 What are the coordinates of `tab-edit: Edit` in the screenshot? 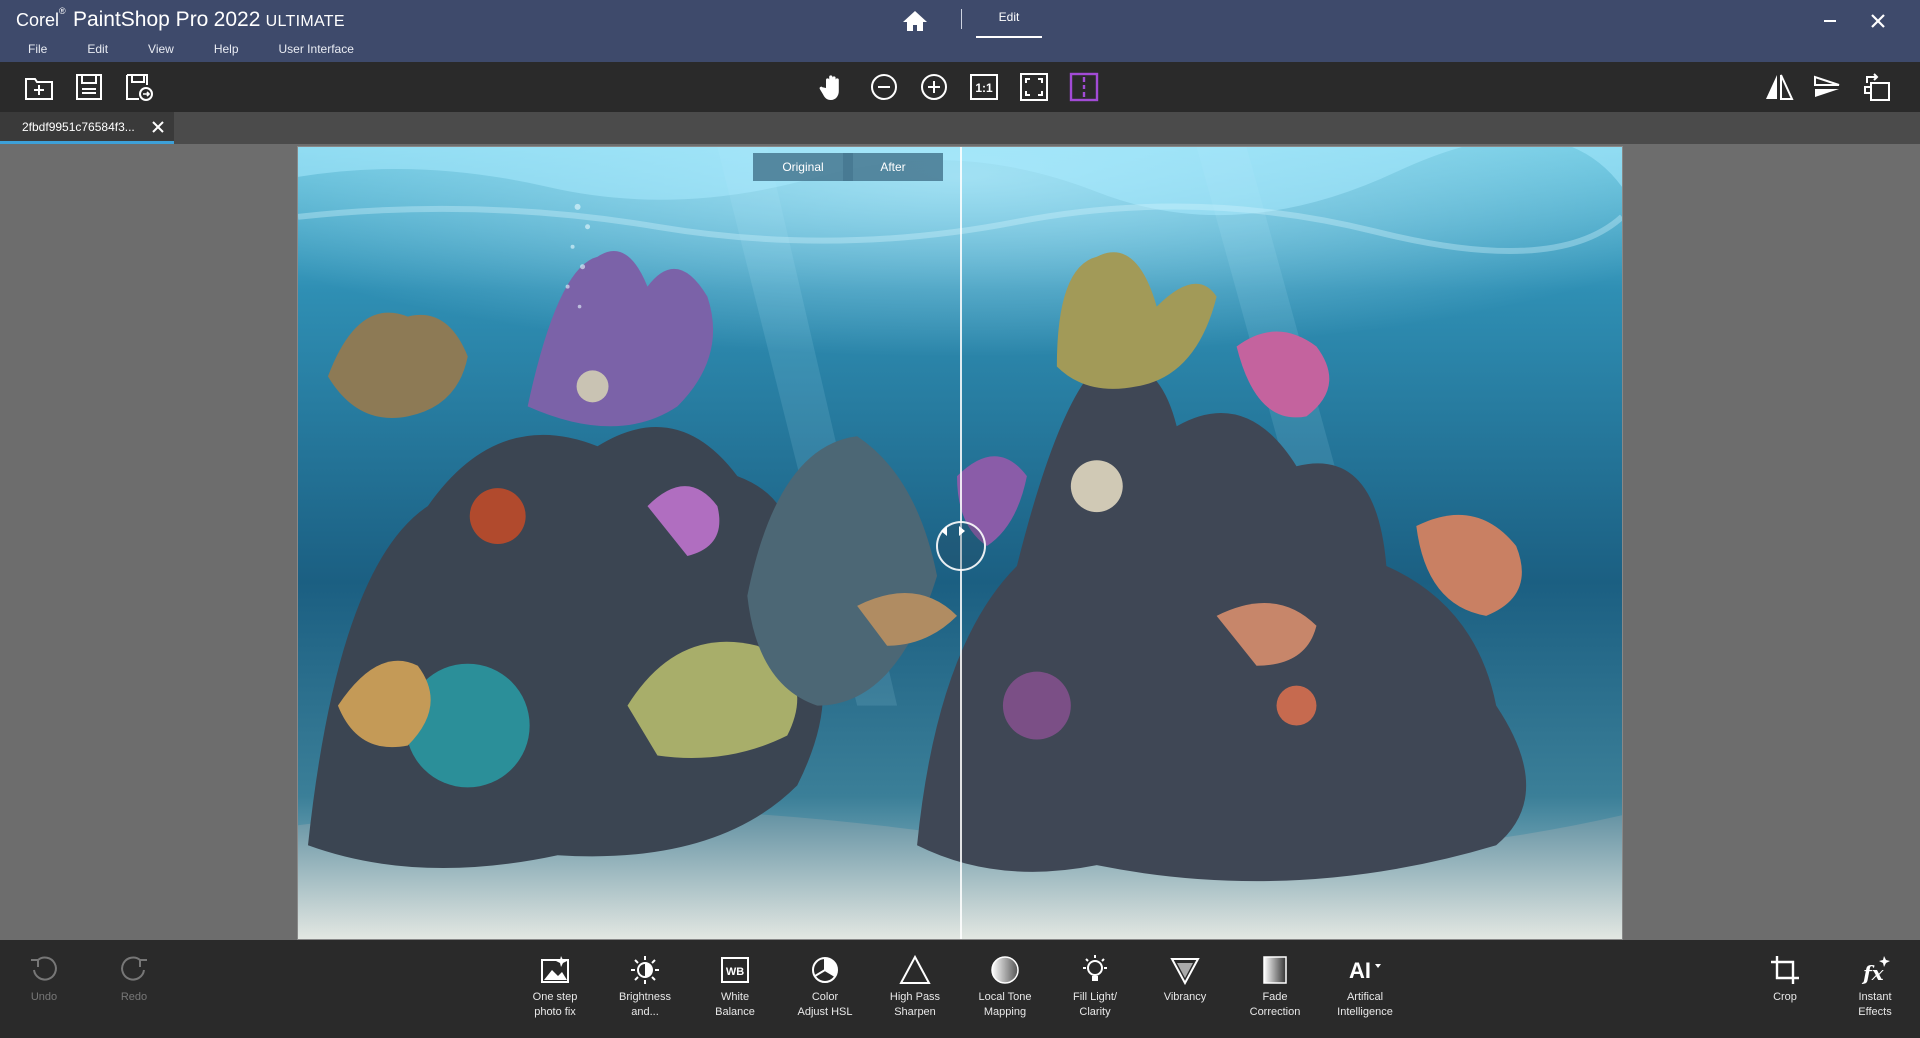 It's located at (1009, 24).